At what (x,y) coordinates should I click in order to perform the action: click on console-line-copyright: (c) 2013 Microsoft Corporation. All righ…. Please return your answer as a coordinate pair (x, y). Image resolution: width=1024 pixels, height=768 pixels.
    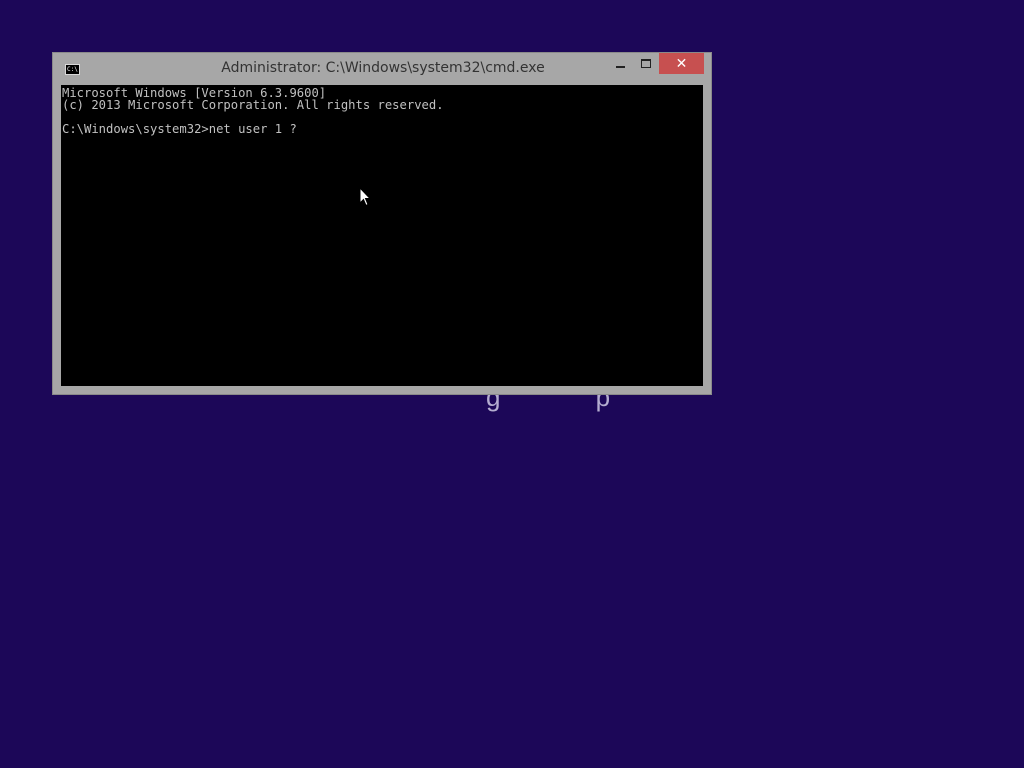
    Looking at the image, I should click on (253, 105).